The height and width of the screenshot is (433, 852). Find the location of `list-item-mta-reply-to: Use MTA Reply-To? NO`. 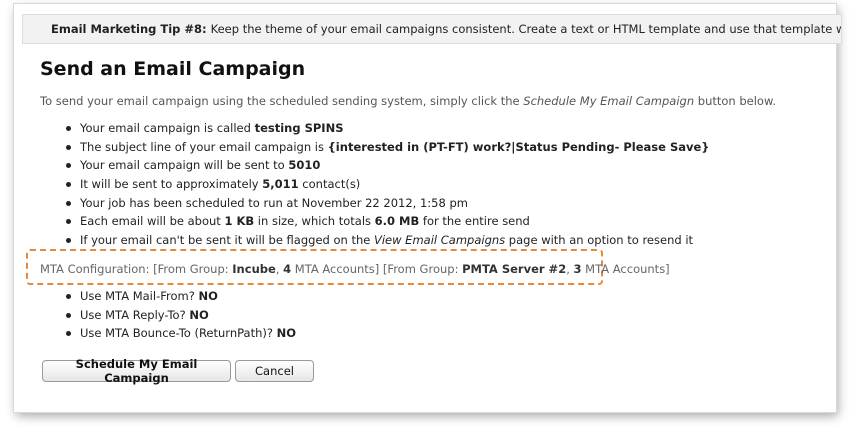

list-item-mta-reply-to: Use MTA Reply-To? NO is located at coordinates (181, 315).